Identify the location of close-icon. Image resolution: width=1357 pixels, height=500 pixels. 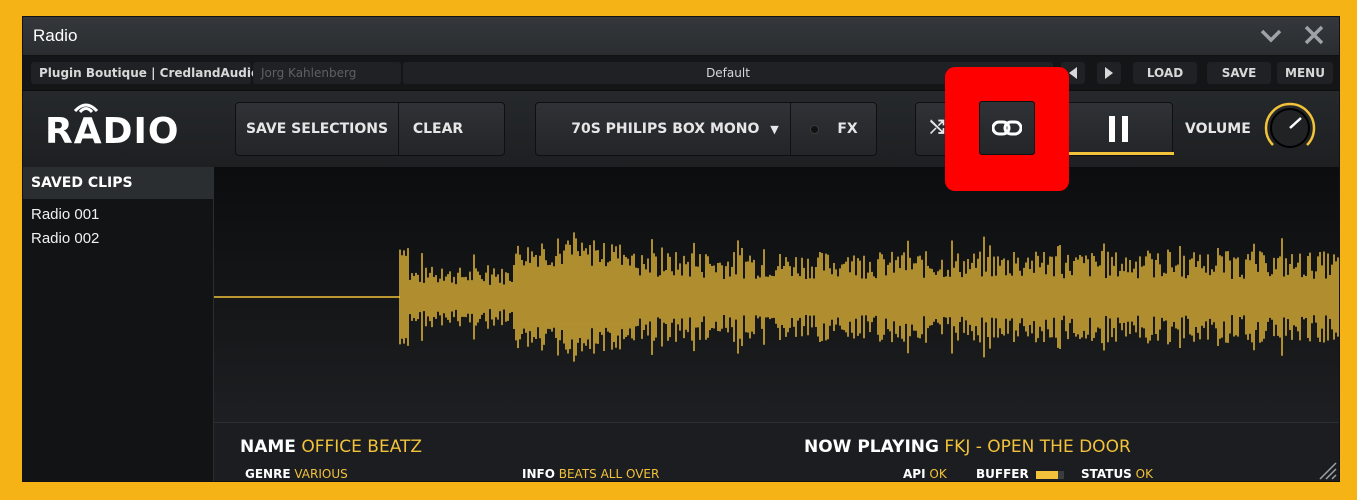
(1314, 37).